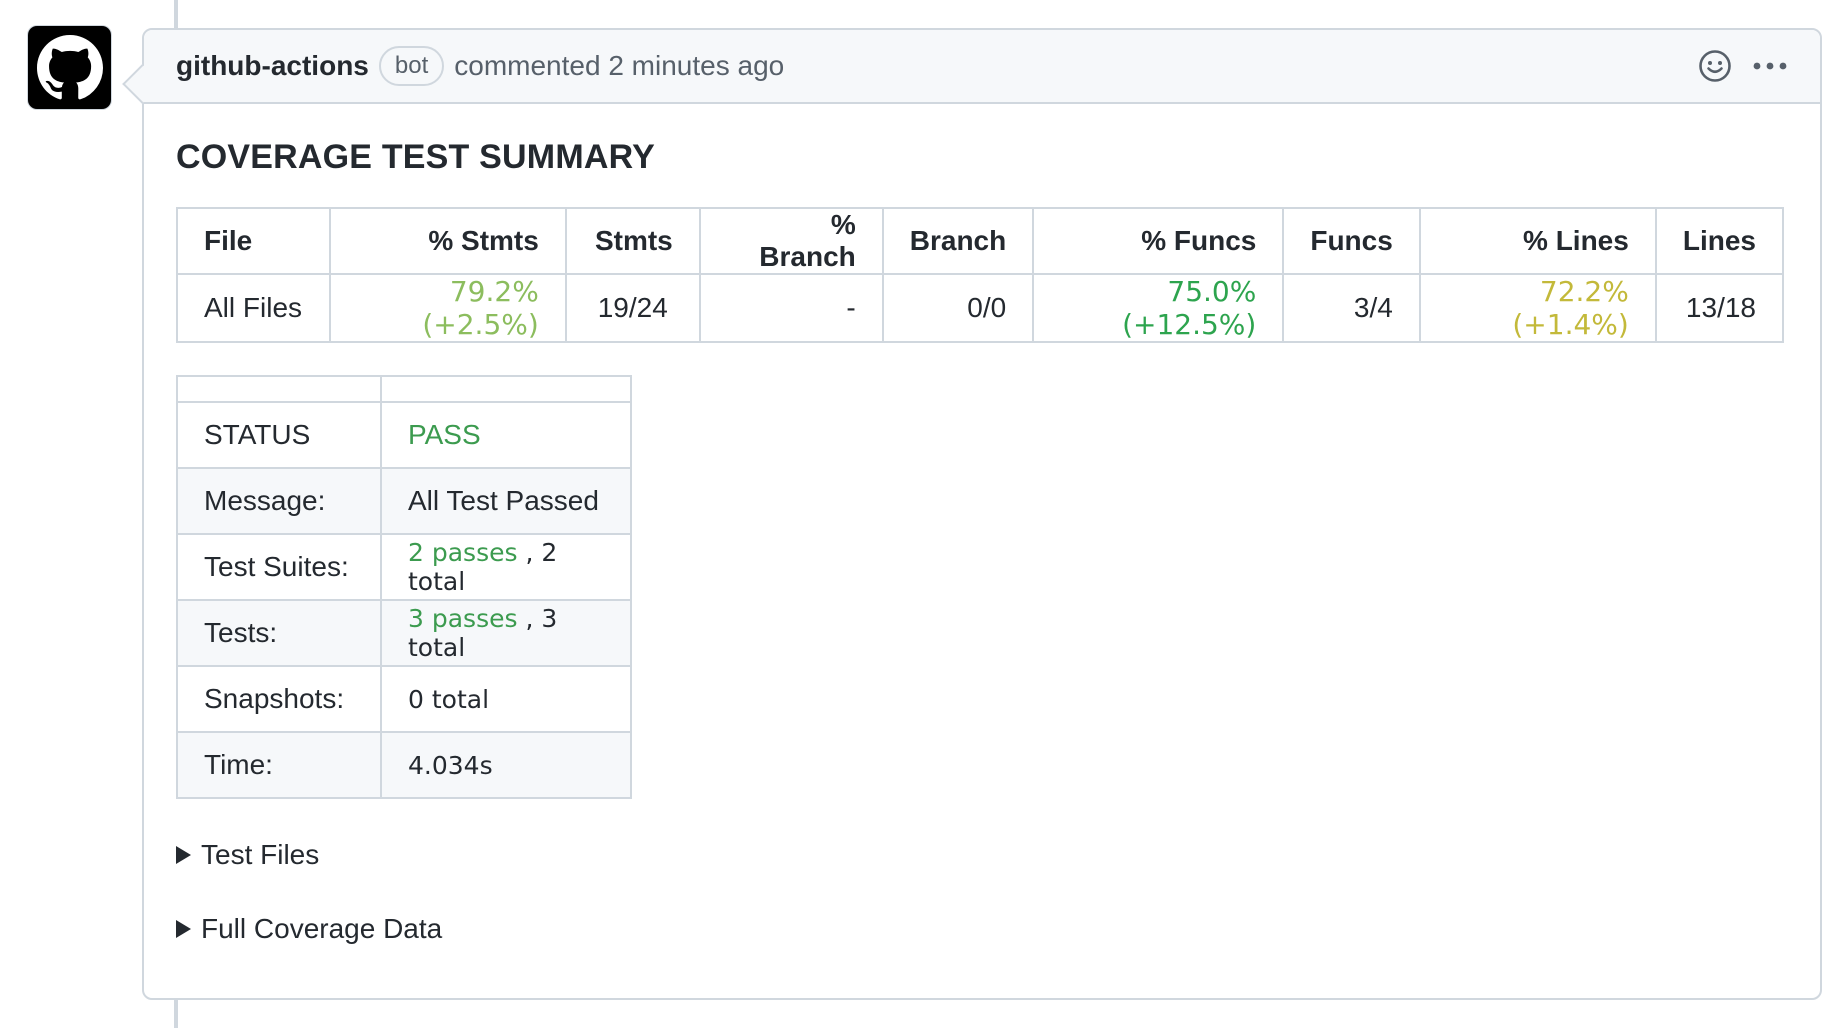  Describe the element at coordinates (253, 241) in the screenshot. I see `col-file: File` at that location.